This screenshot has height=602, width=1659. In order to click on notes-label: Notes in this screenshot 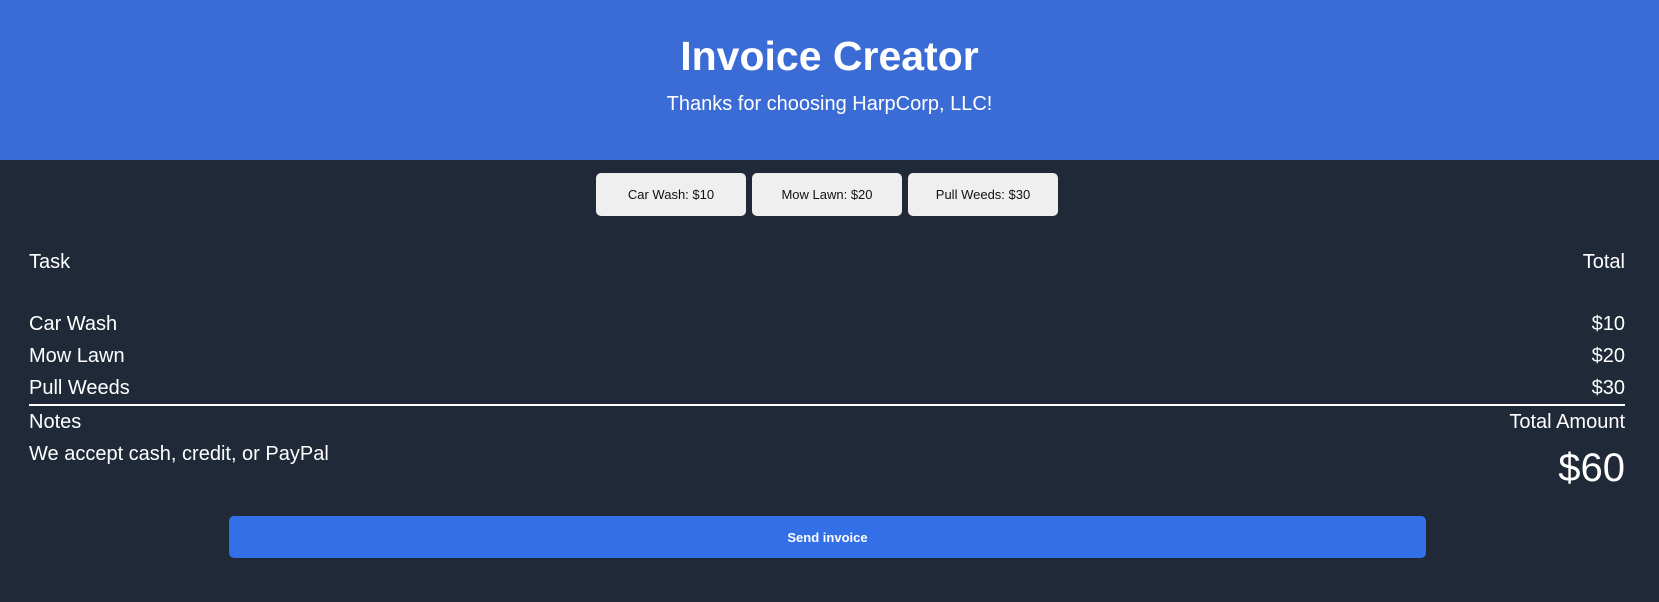, I will do `click(55, 422)`.